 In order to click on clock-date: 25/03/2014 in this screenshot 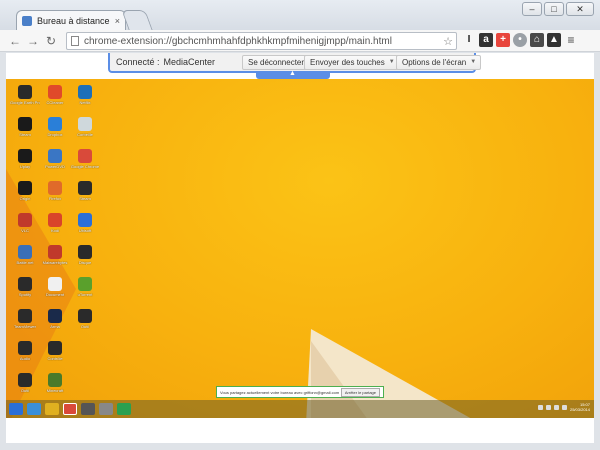, I will do `click(579, 409)`.